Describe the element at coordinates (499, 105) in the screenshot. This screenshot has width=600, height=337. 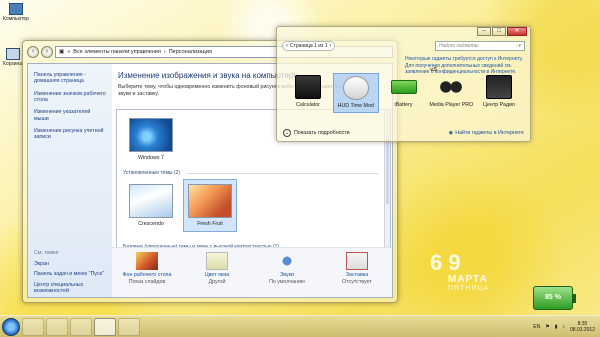
I see `gadget-label: Центр Радио` at that location.